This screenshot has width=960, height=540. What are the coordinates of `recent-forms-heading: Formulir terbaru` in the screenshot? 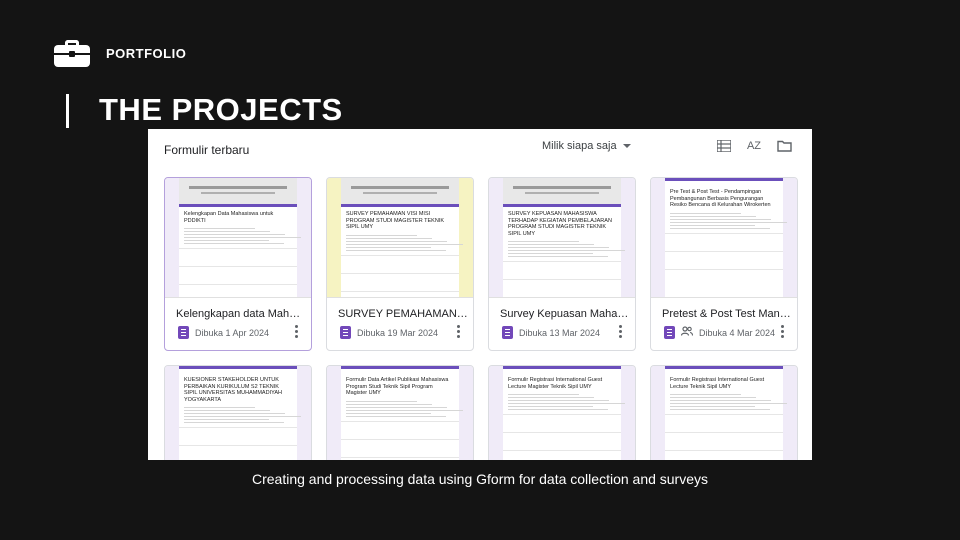 It's located at (207, 150).